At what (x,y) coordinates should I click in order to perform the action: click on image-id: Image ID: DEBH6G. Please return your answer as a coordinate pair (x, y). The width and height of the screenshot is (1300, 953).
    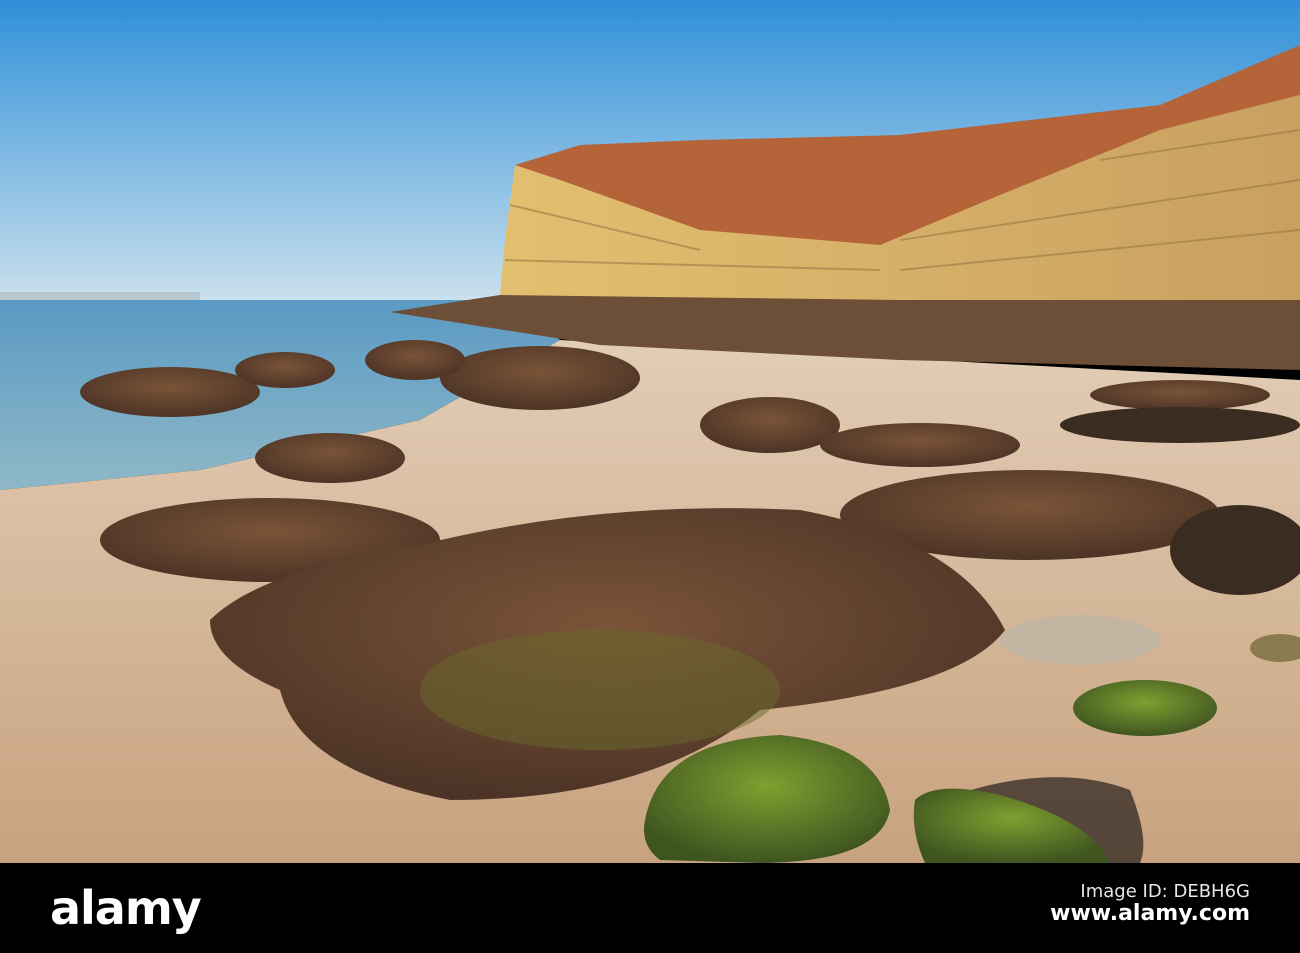
    Looking at the image, I should click on (1165, 891).